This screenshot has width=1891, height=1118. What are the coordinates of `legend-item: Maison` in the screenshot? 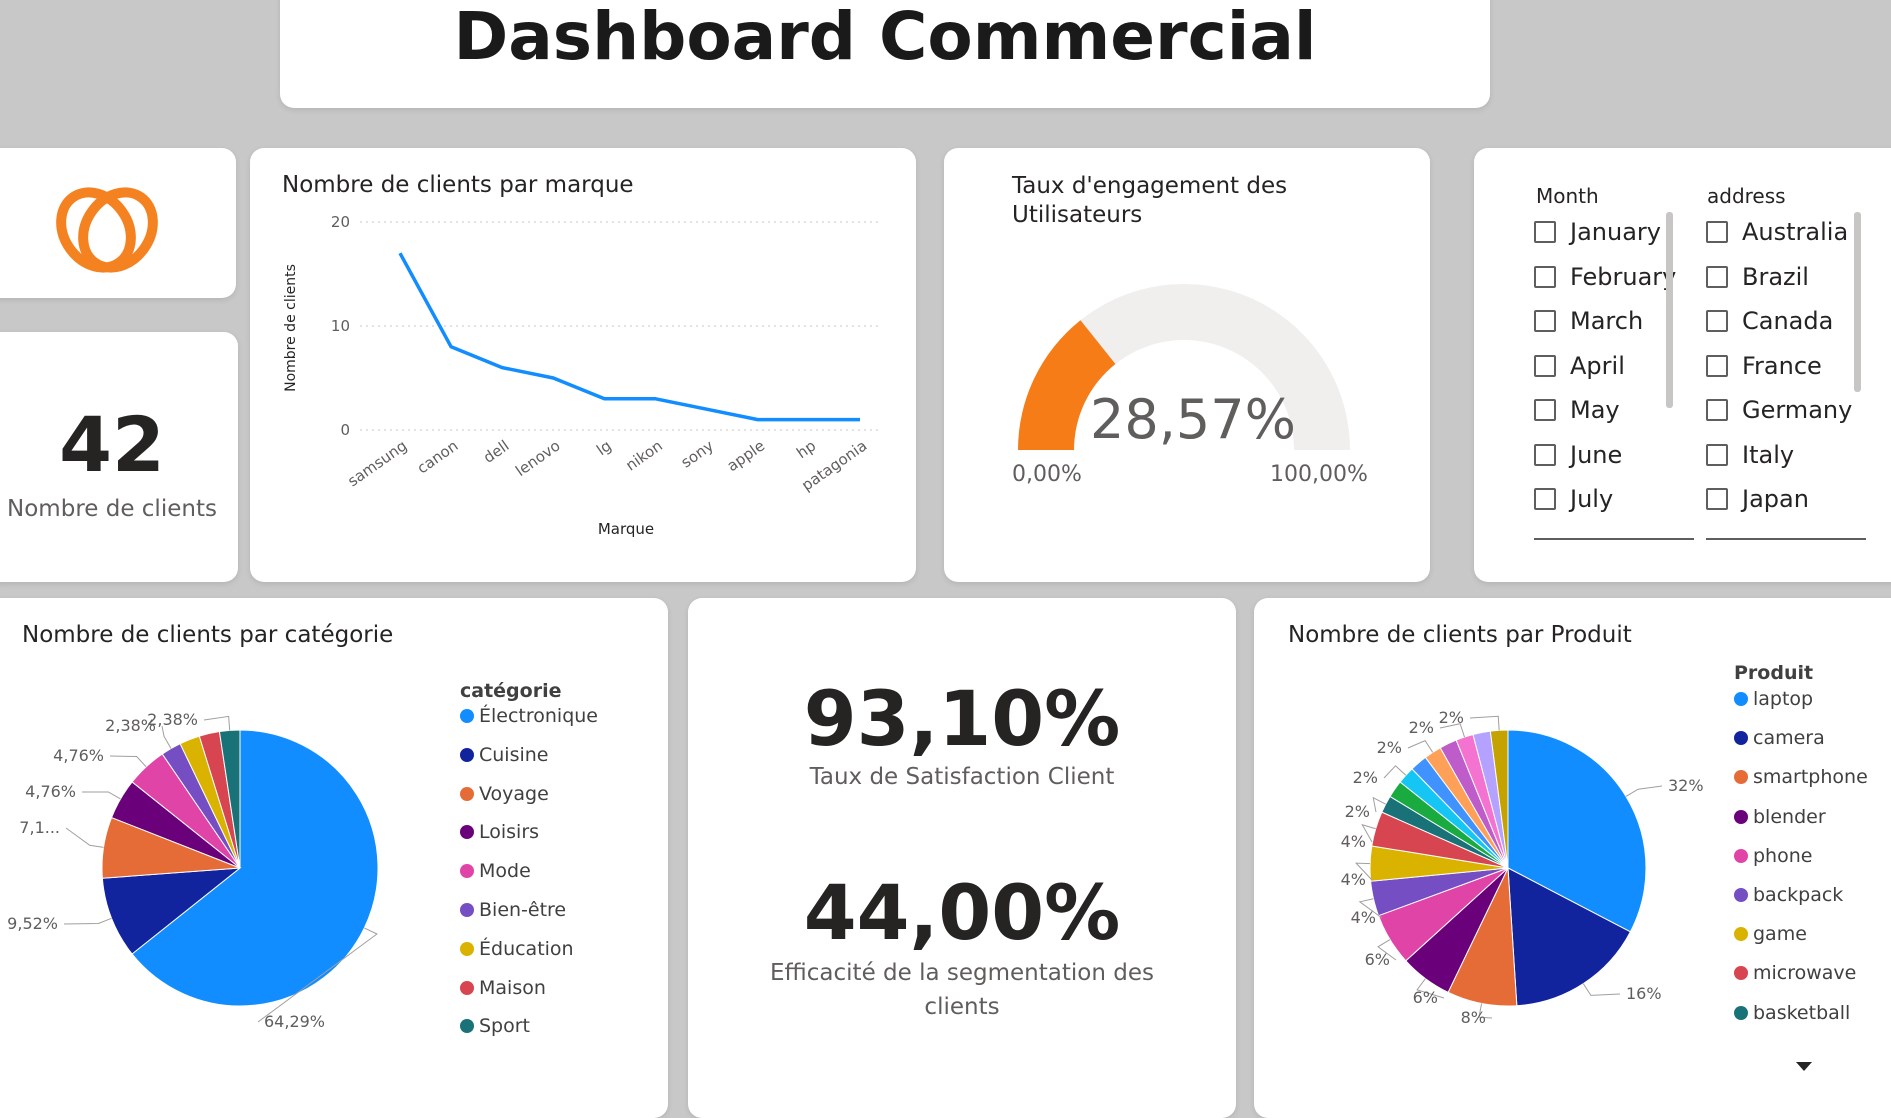 It's located at (503, 988).